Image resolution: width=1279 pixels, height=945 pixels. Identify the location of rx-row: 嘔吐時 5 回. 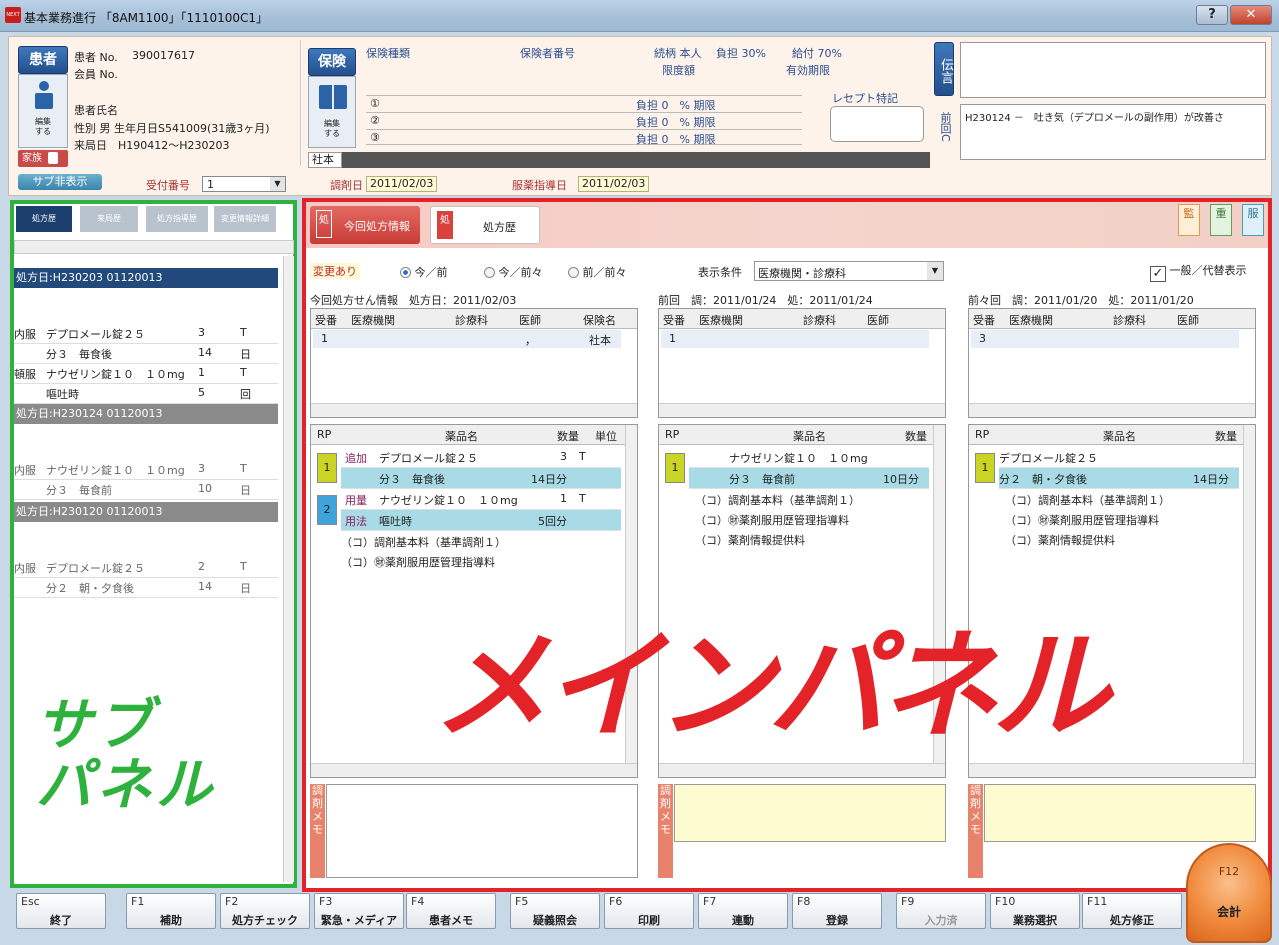
(146, 394).